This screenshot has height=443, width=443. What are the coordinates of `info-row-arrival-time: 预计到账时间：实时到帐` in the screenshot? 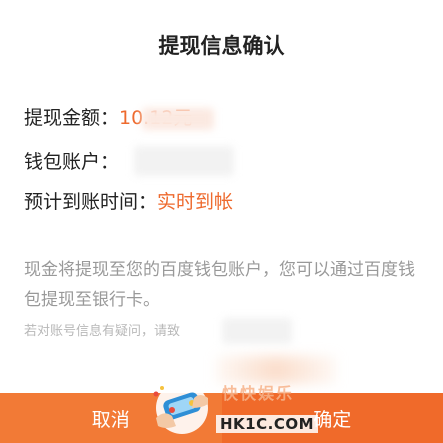 It's located at (128, 202).